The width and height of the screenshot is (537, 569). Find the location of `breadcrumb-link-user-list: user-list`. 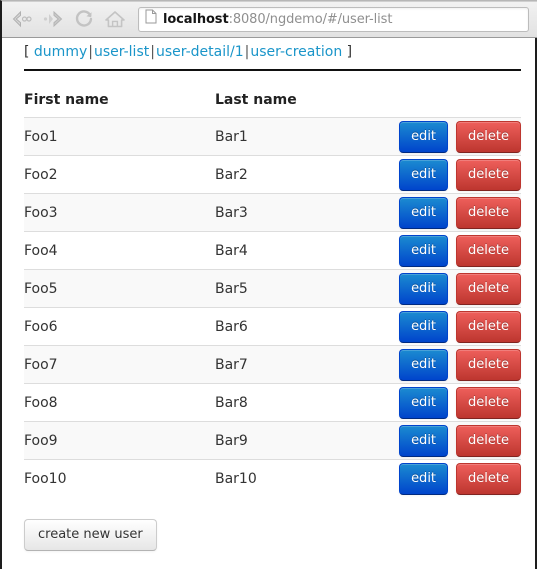

breadcrumb-link-user-list: user-list is located at coordinates (121, 52).